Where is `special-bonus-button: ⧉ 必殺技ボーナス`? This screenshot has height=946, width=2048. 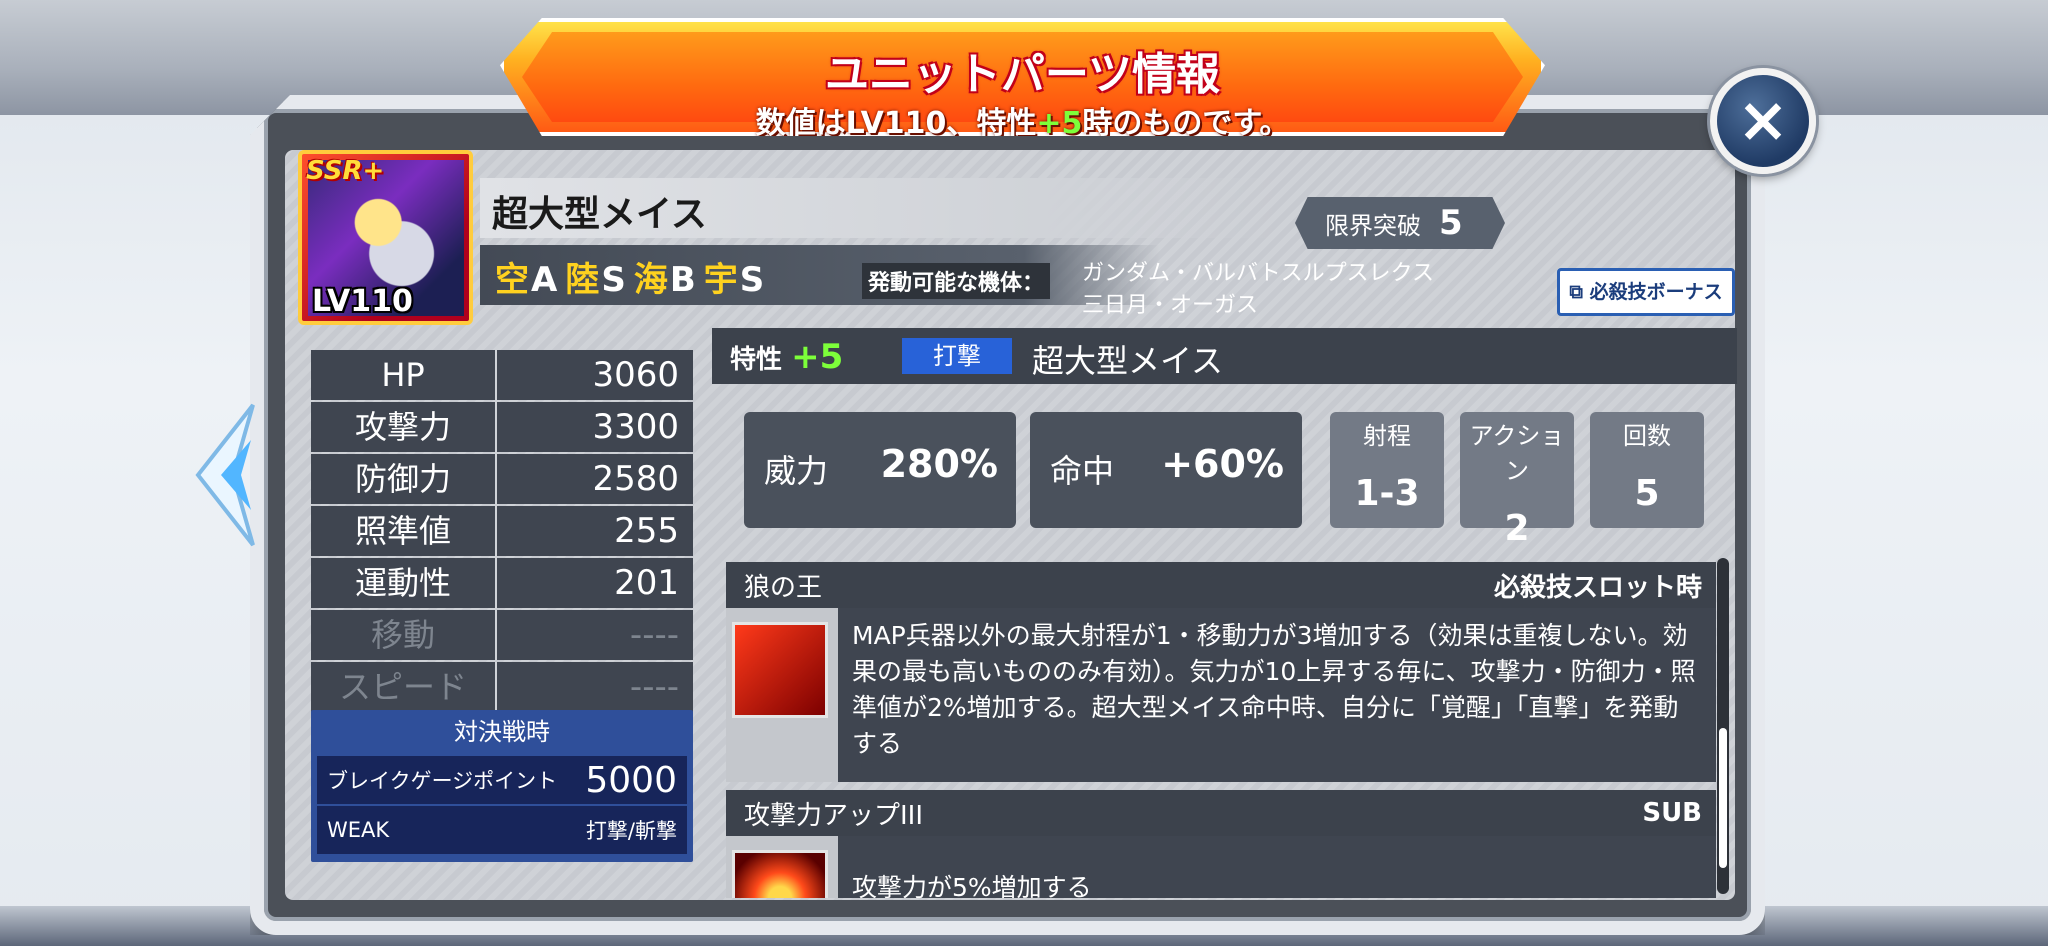 special-bonus-button: ⧉ 必殺技ボーナス is located at coordinates (1646, 292).